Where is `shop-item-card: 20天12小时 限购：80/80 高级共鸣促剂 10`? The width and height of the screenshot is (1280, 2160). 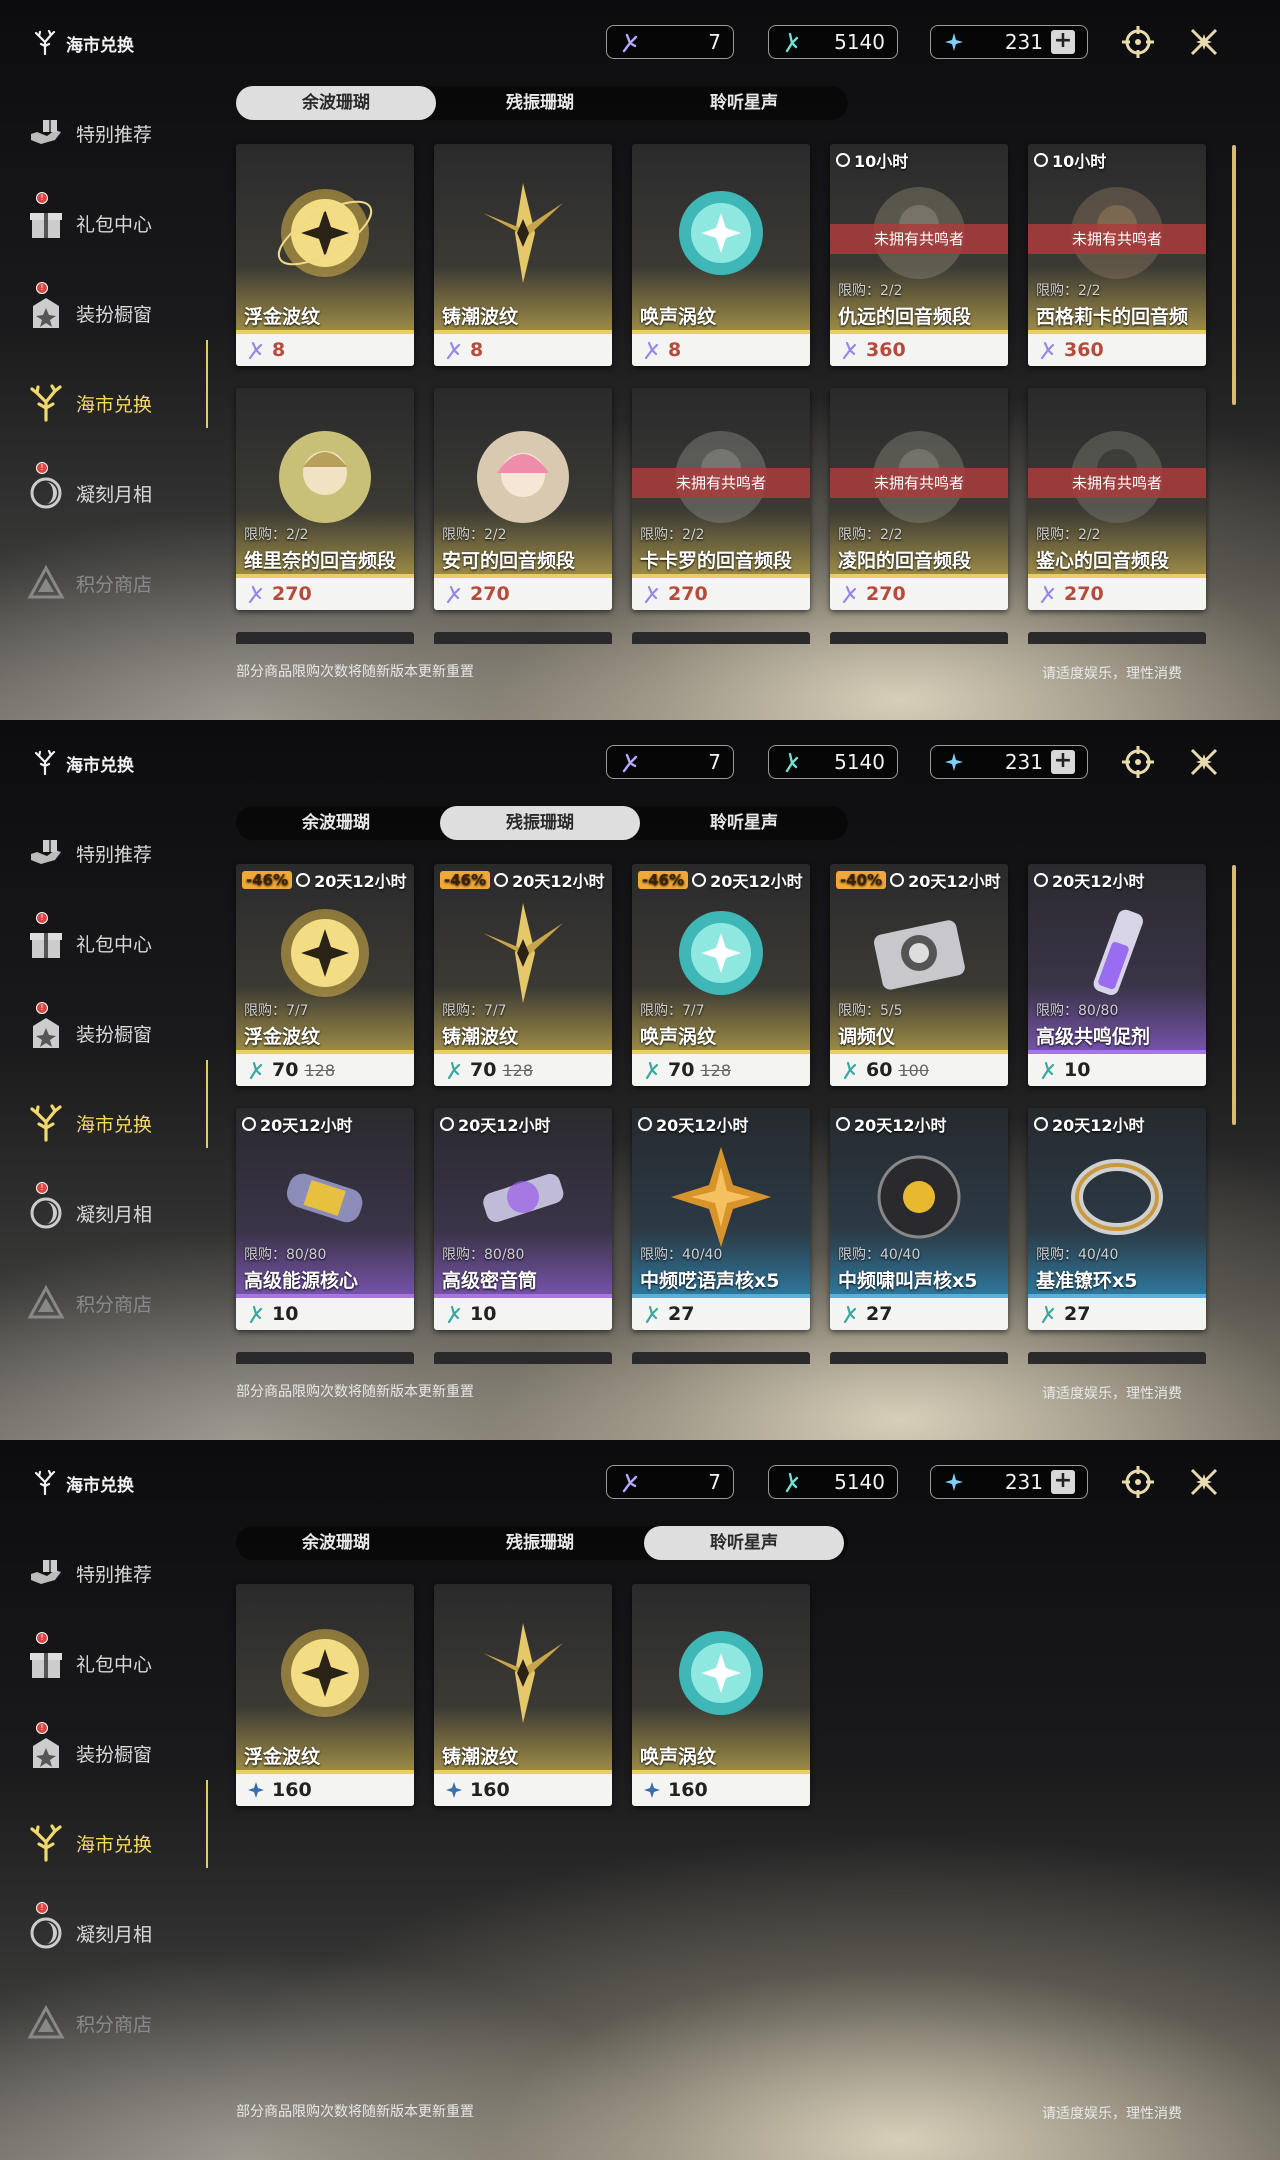 shop-item-card: 20天12小时 限购：80/80 高级共鸣促剂 10 is located at coordinates (1117, 975).